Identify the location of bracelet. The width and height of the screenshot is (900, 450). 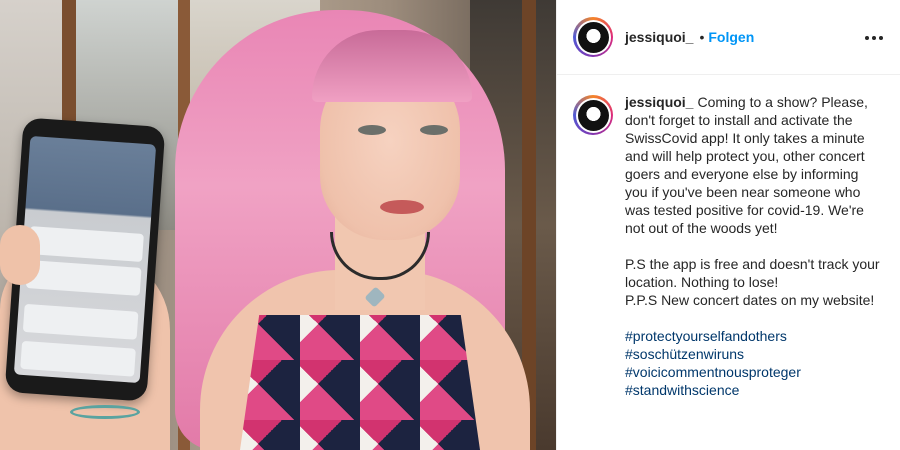
(105, 412).